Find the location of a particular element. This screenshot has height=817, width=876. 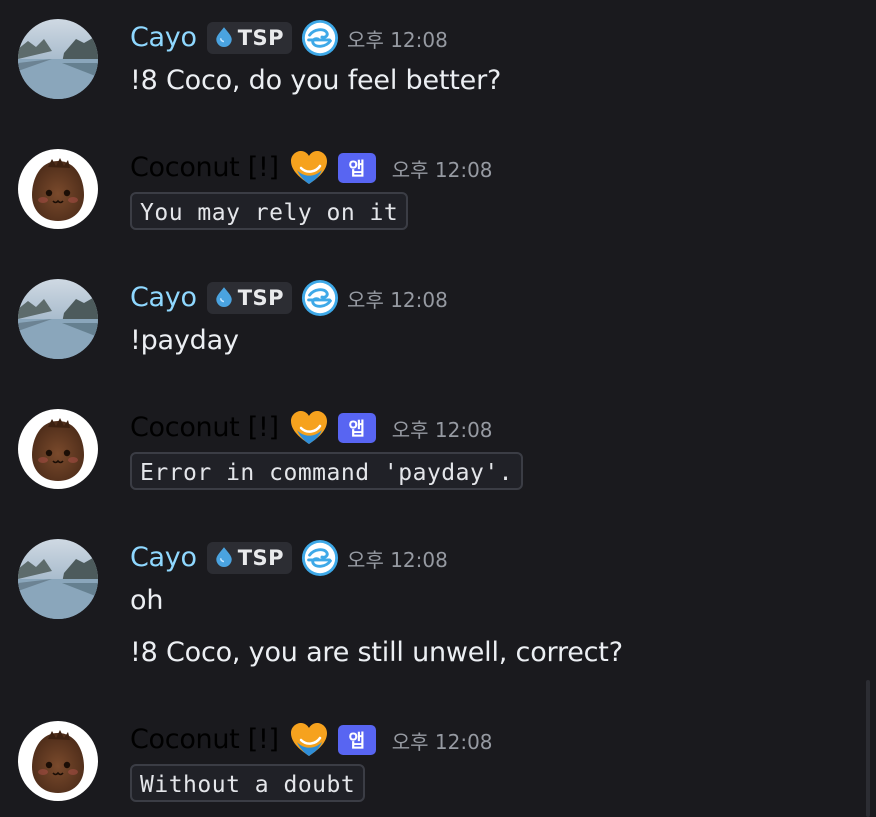

scrollbar is located at coordinates (868, 748).